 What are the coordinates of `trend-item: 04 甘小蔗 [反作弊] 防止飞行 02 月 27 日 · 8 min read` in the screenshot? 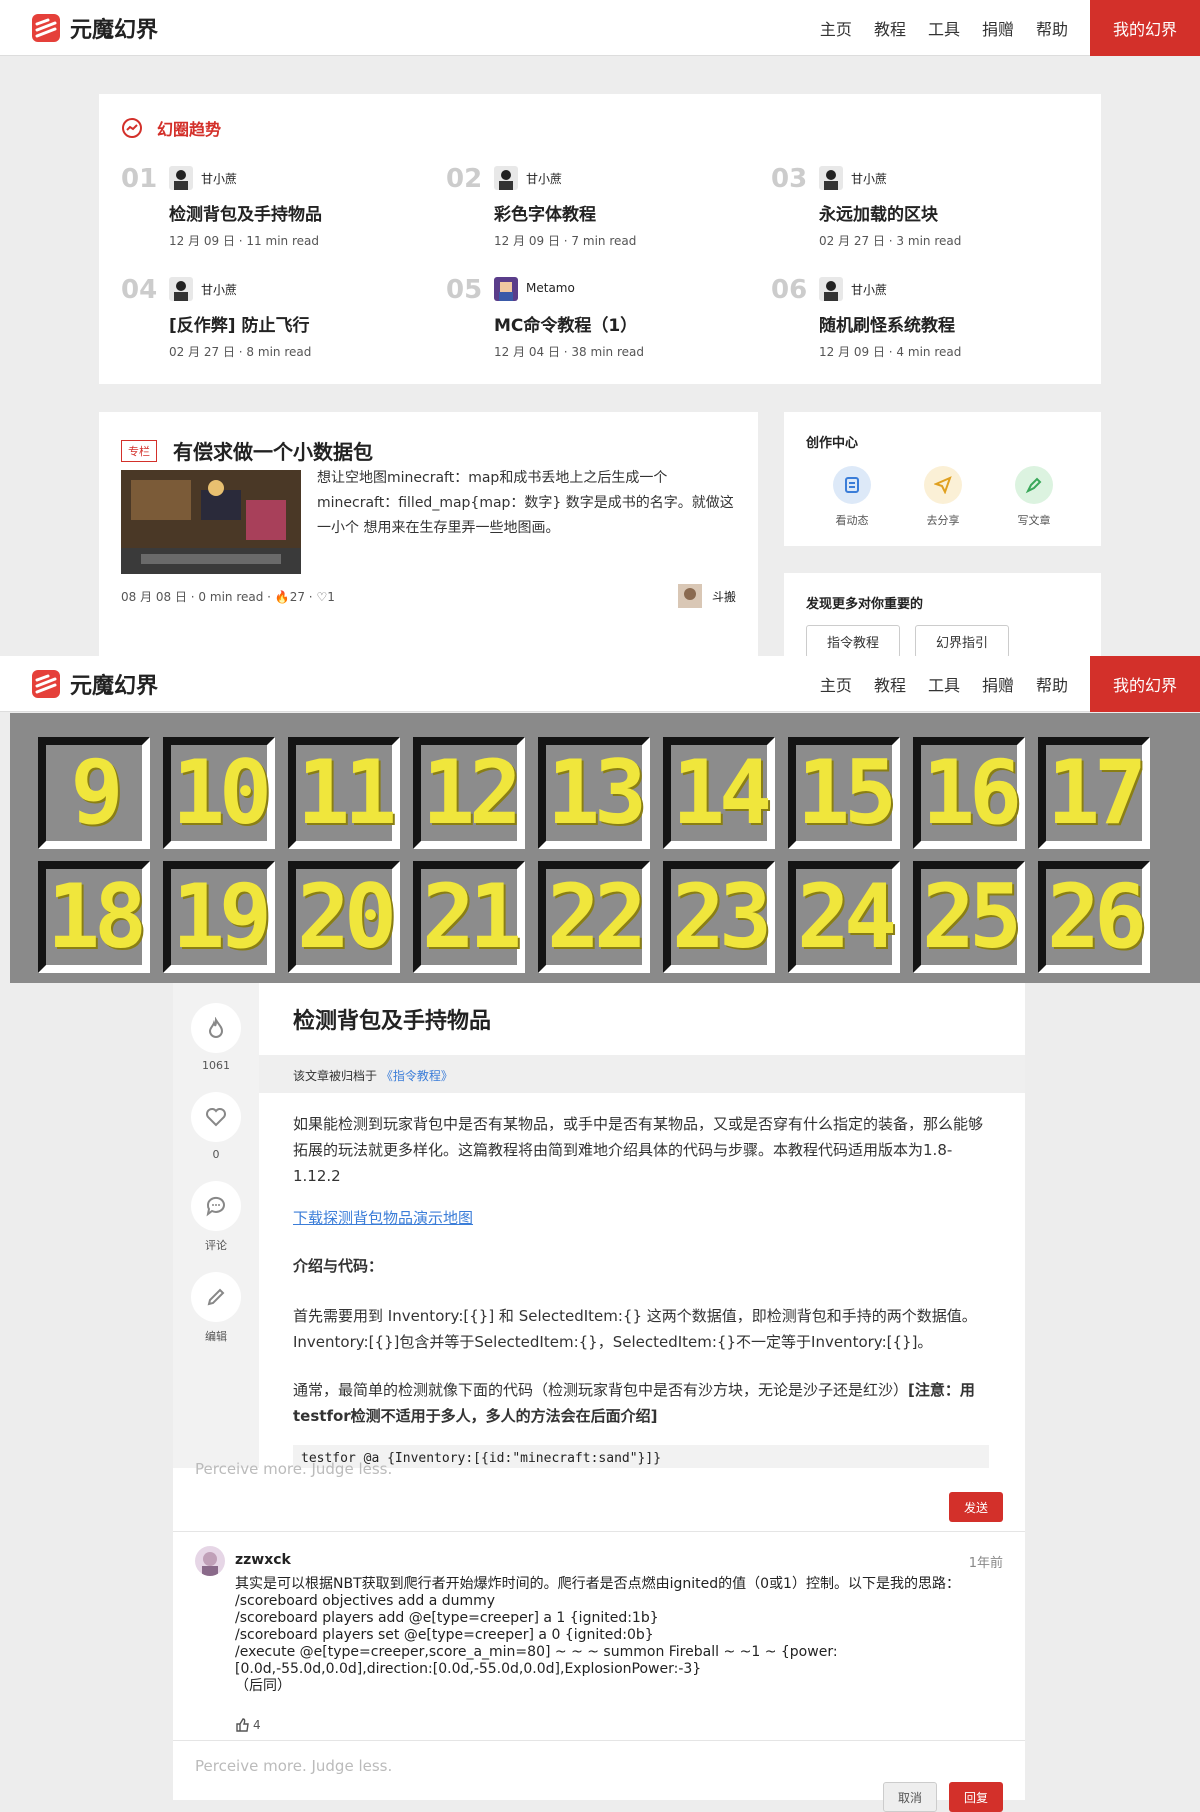 It's located at (271, 325).